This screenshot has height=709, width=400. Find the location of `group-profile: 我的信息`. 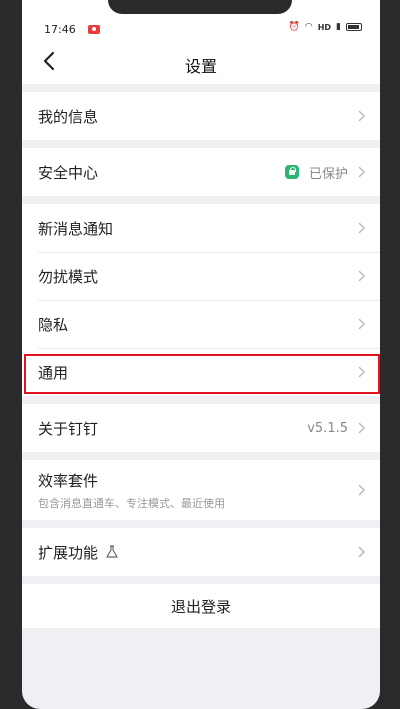

group-profile: 我的信息 is located at coordinates (201, 116).